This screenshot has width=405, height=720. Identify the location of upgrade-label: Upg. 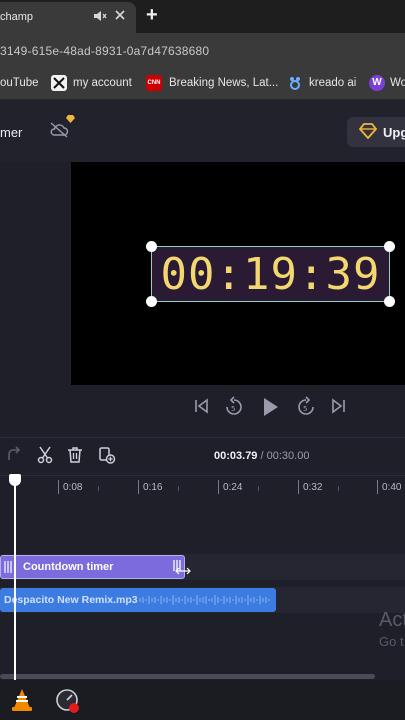
(394, 132).